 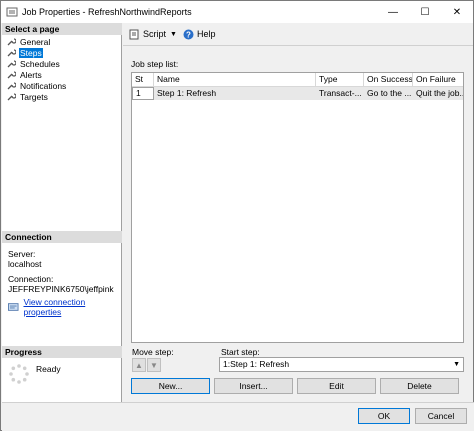 I want to click on job-step-list-label: Job step list:, so click(x=155, y=64).